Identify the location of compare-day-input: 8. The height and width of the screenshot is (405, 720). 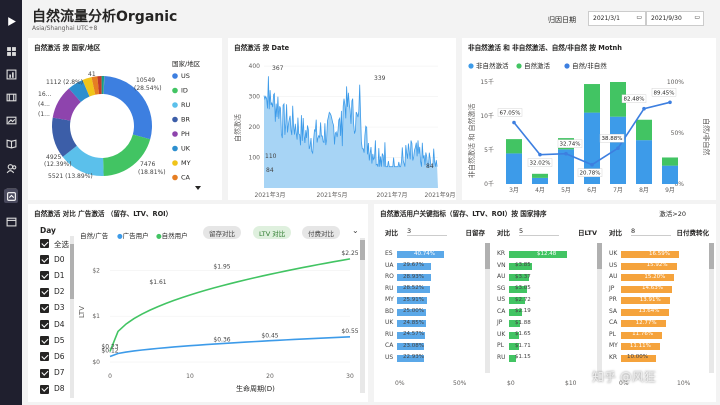
(651, 231).